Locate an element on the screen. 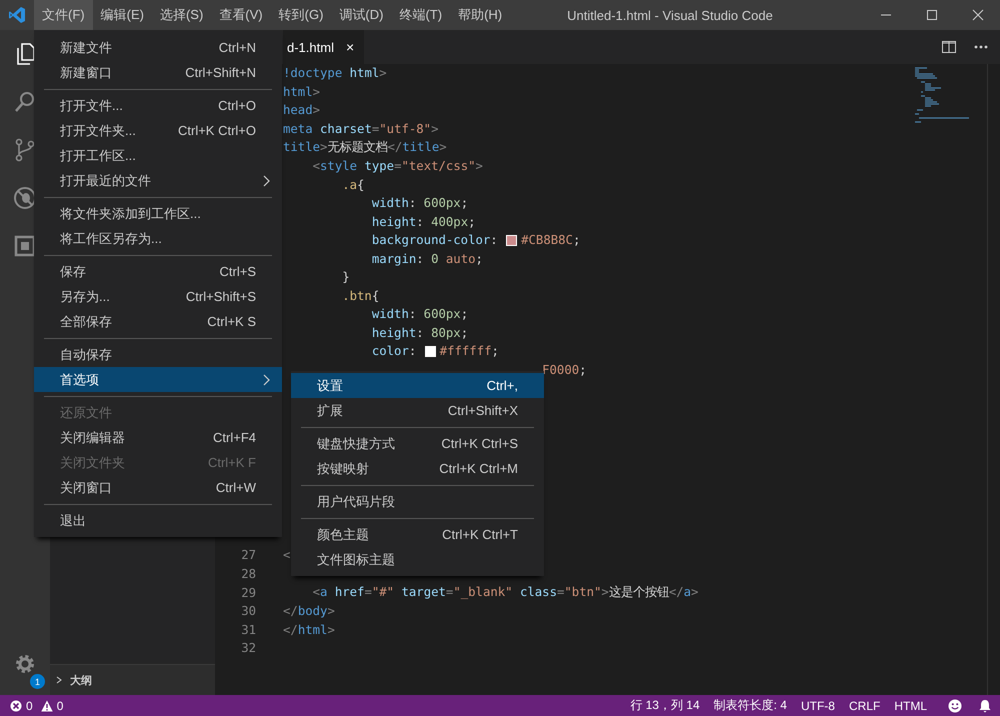 The image size is (1000, 716). shortcut-label: Ctrl+Shift+X is located at coordinates (483, 410).